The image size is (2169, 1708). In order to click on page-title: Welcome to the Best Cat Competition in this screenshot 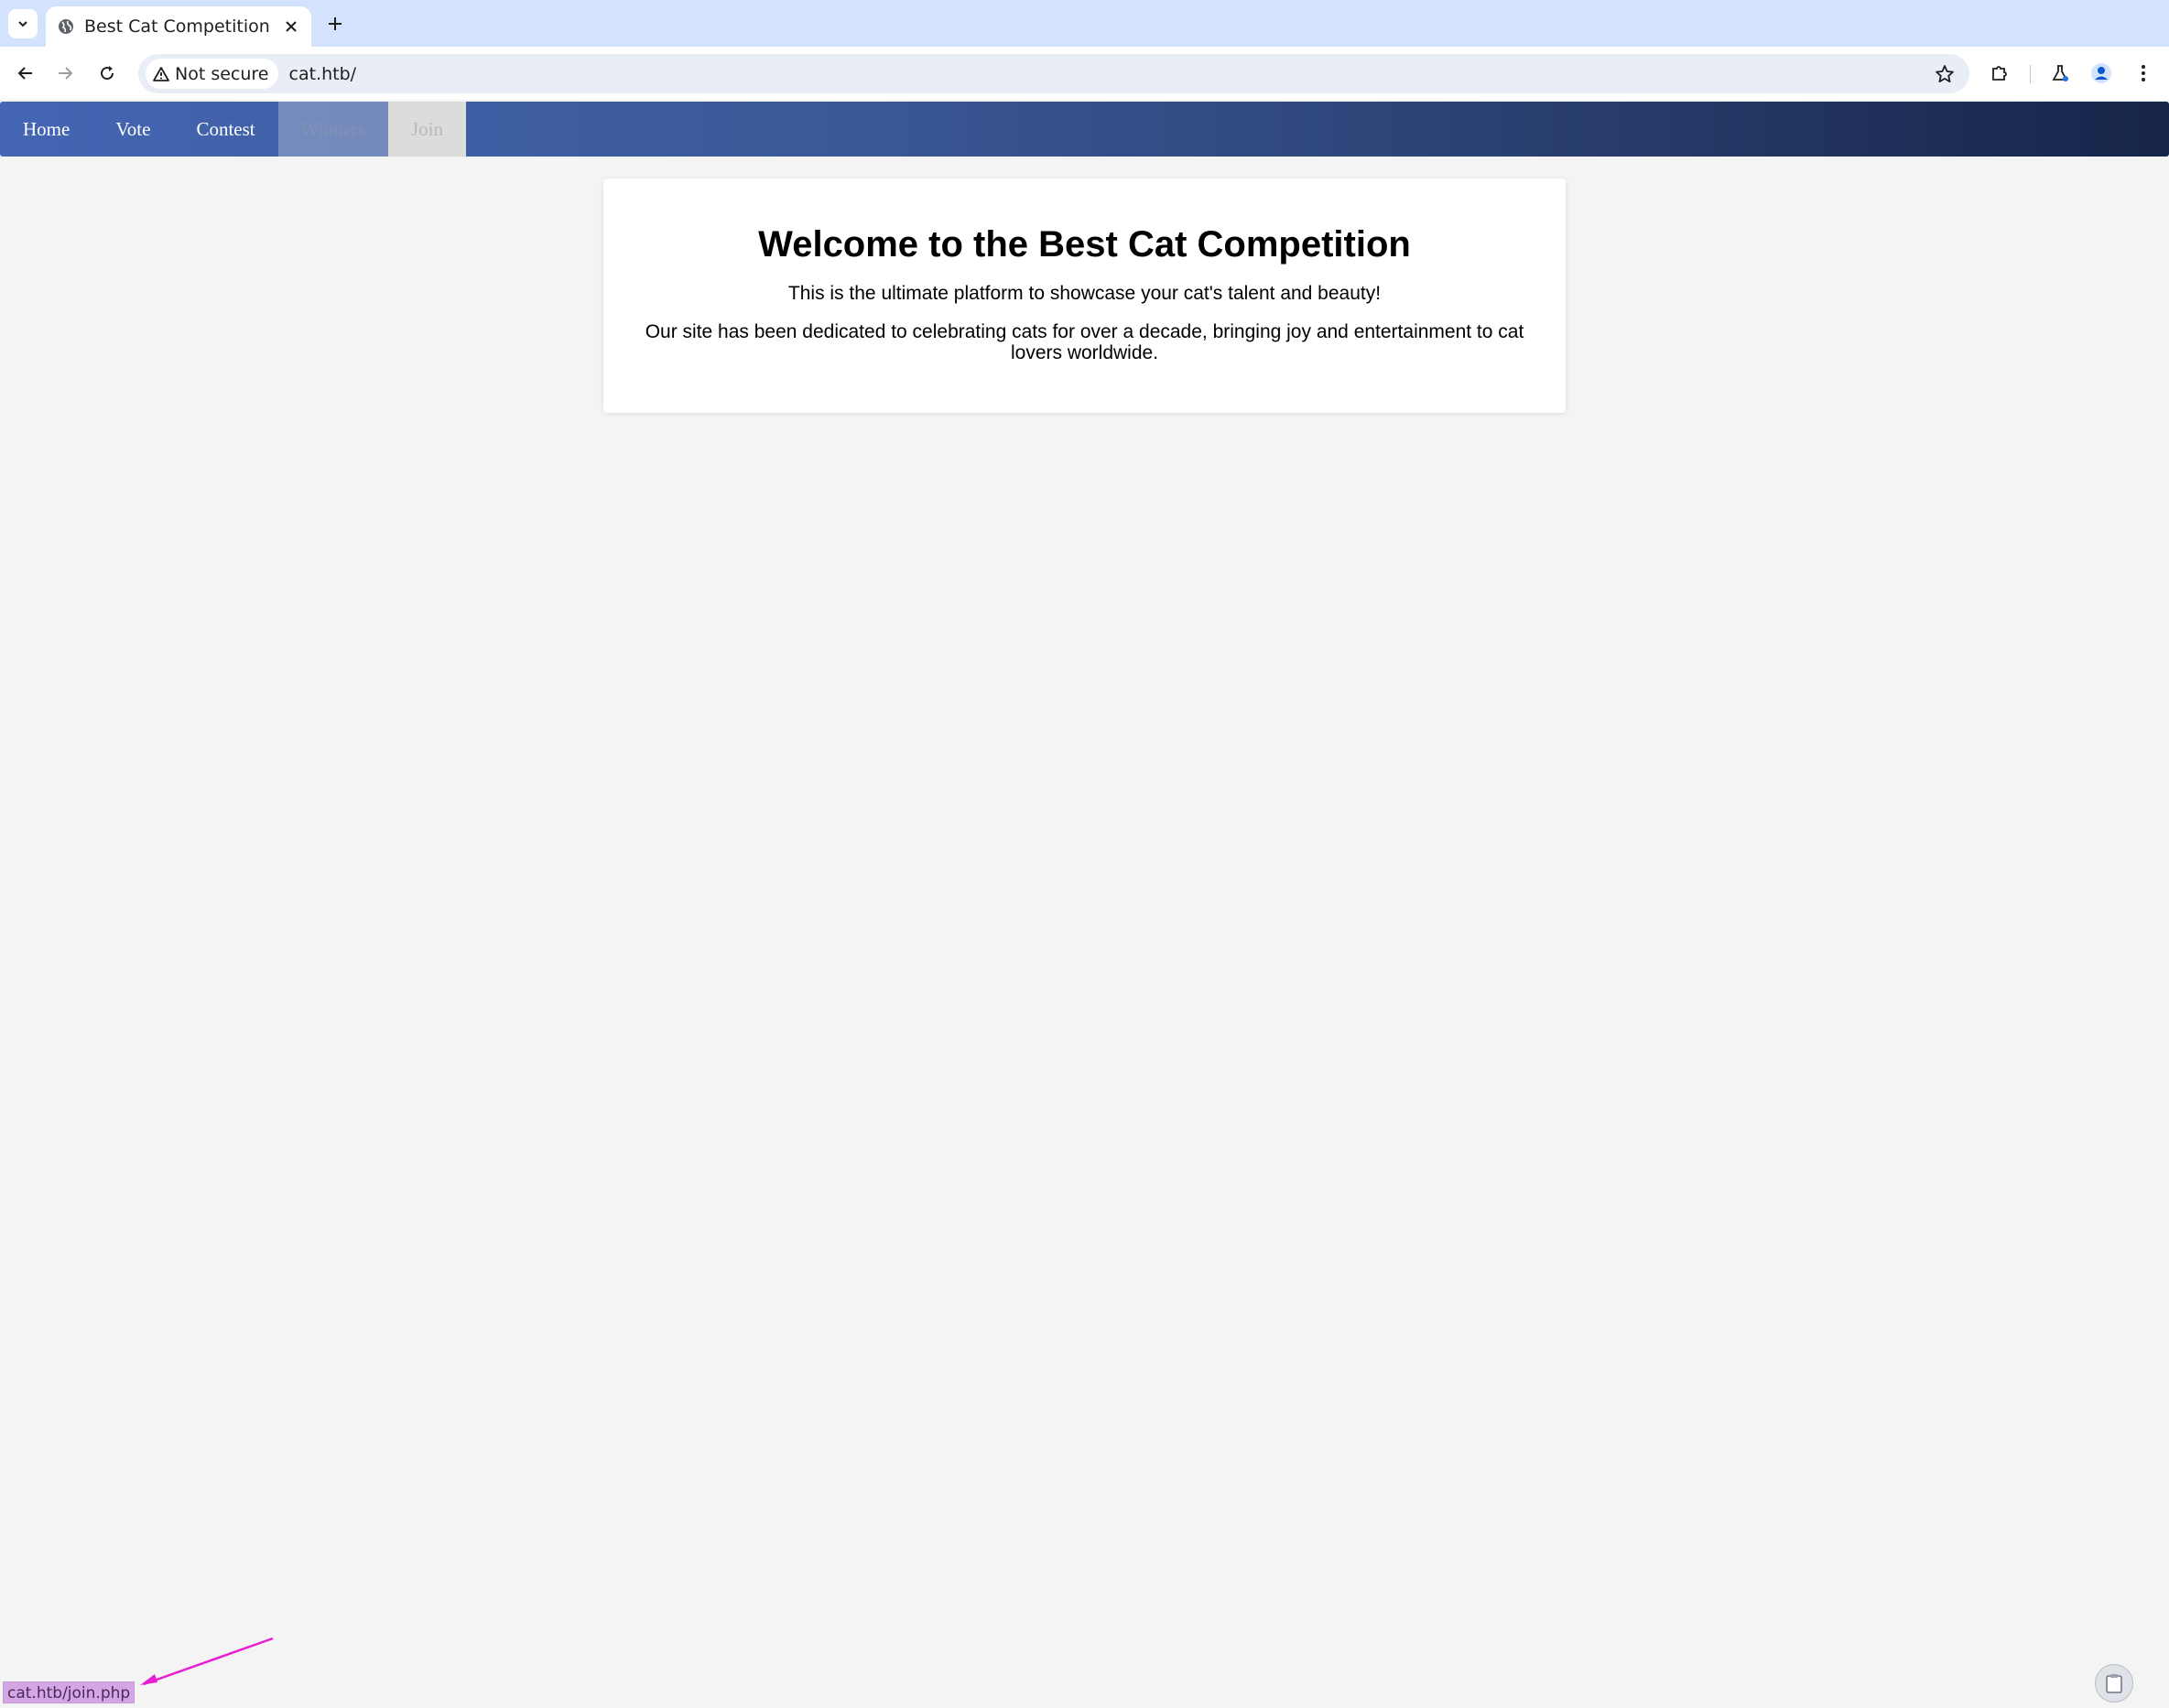, I will do `click(1084, 244)`.